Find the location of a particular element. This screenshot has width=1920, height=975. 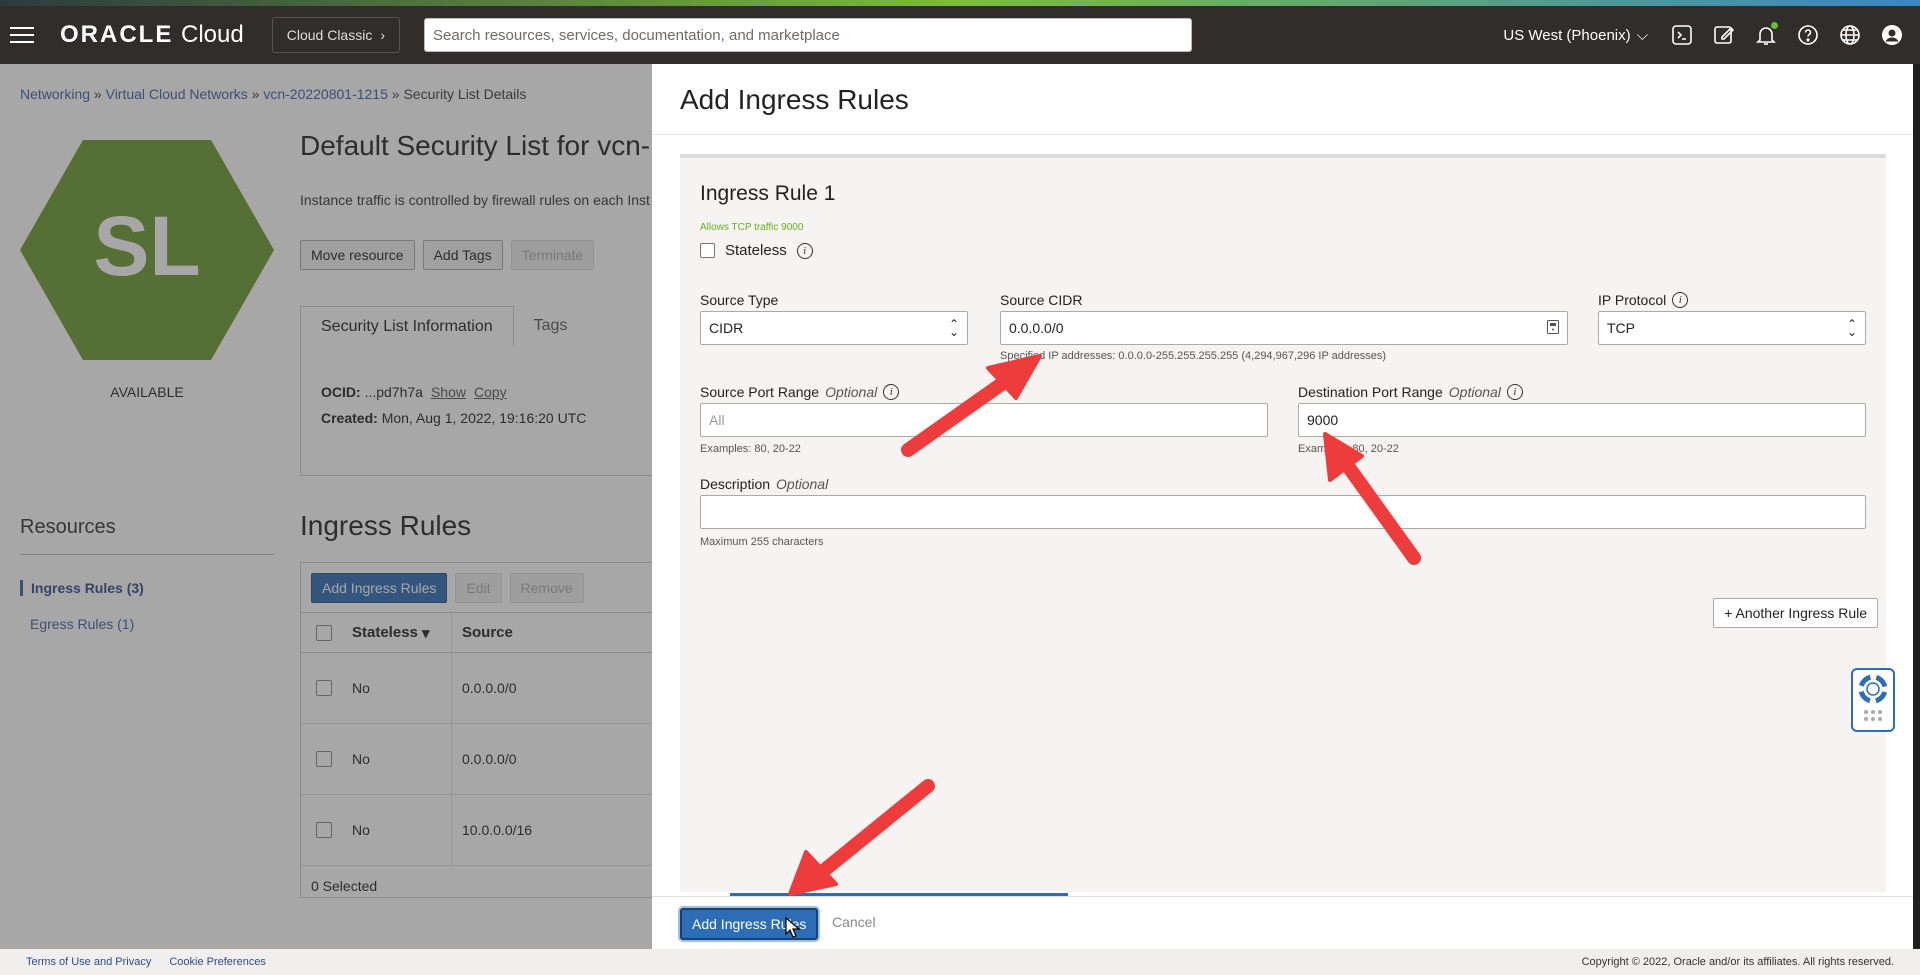

source-cidr-label: Source CIDR is located at coordinates (1041, 300).